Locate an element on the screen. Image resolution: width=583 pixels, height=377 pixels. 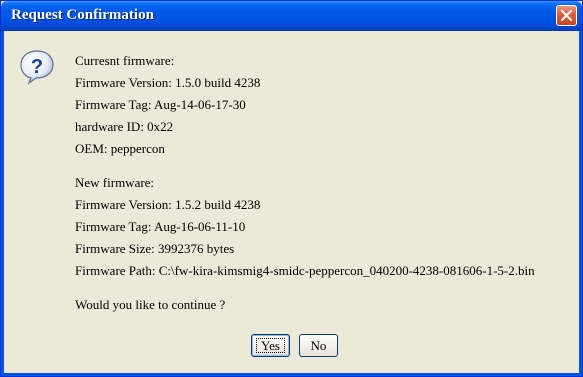
message-line: Firmware Version: 1.5.0 build 4238 is located at coordinates (168, 82).